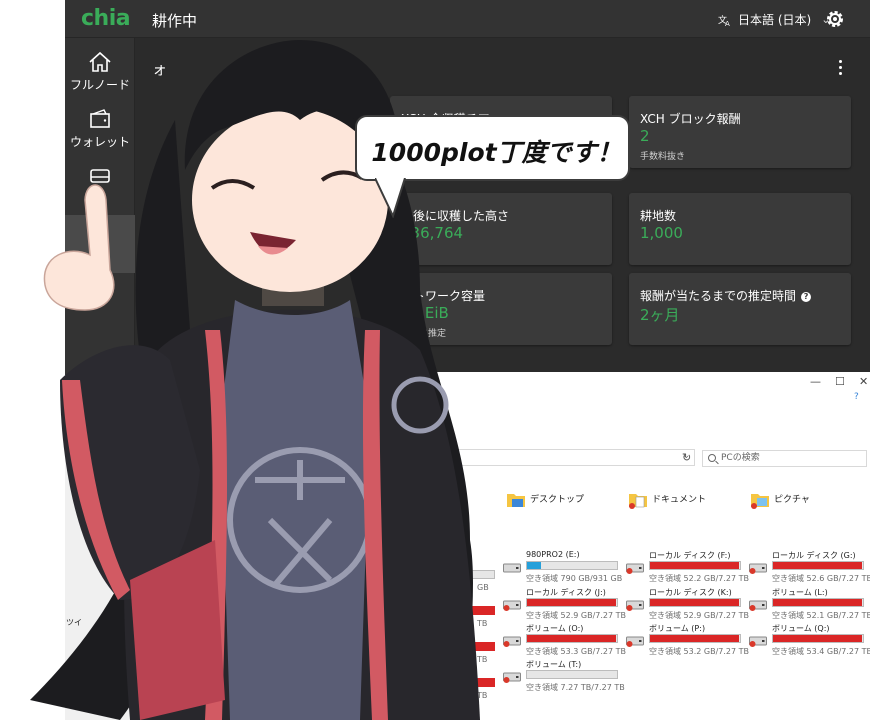 The image size is (870, 720). I want to click on drive-free-space: 空き領域 52.1 GB/7.27 TB, so click(821, 615).